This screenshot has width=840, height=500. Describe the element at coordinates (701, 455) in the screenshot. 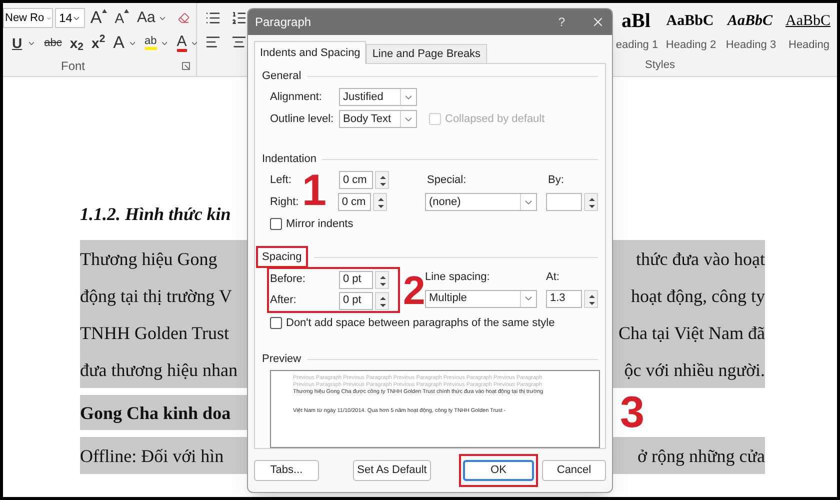

I see `paragraph-text: ở rộng những cửa` at that location.